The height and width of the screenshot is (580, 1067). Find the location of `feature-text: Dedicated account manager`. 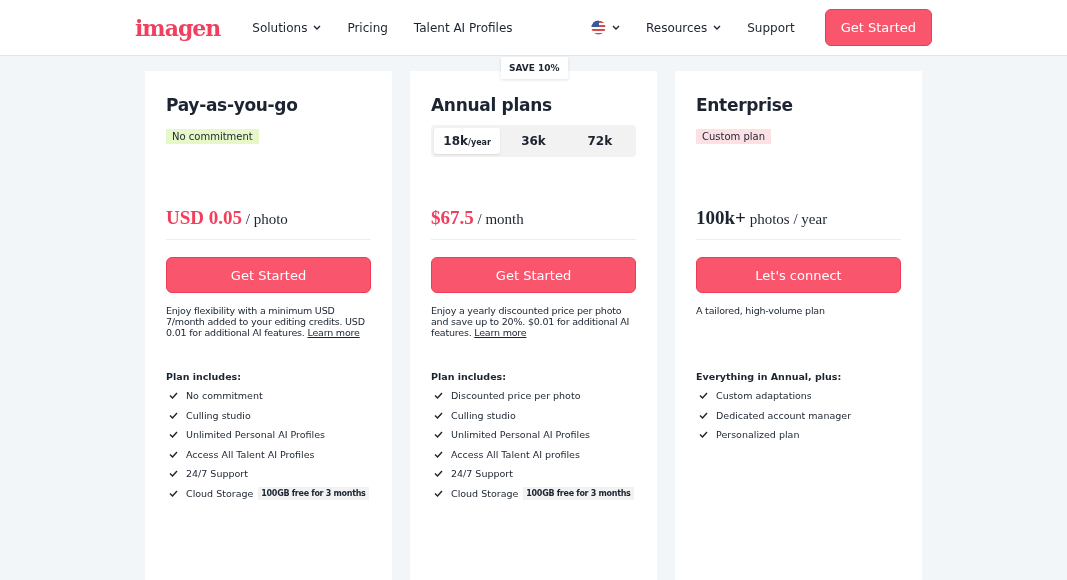

feature-text: Dedicated account manager is located at coordinates (784, 415).